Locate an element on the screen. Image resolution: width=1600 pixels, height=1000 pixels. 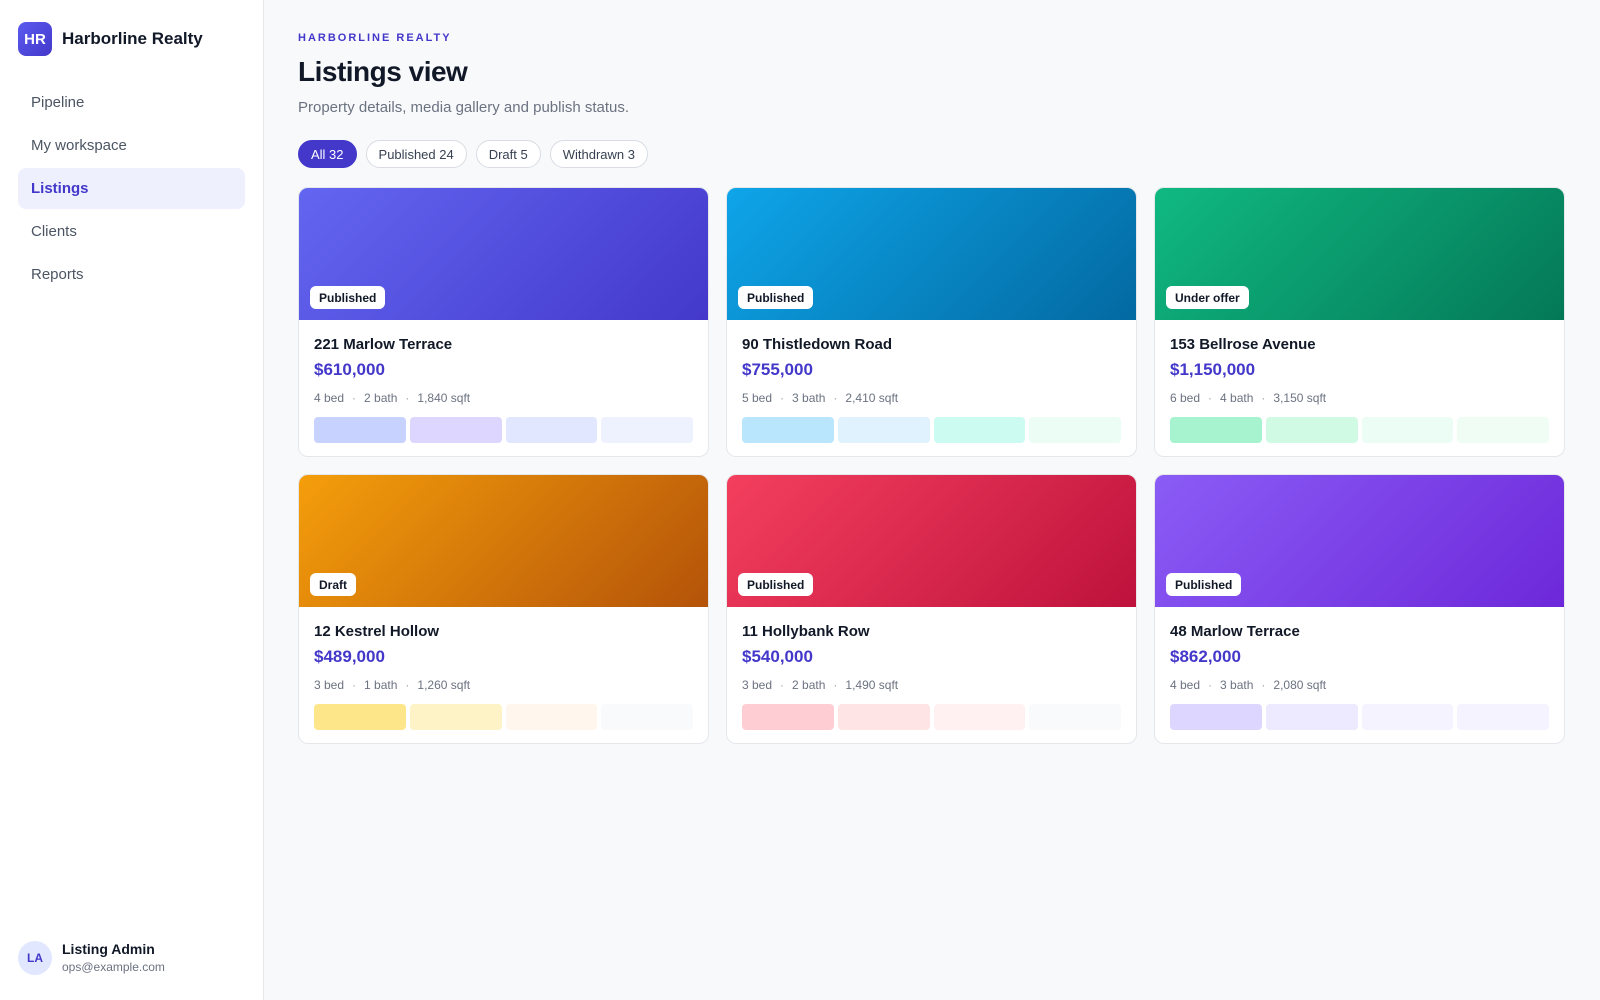
listing-beds: 6 bed is located at coordinates (1185, 398).